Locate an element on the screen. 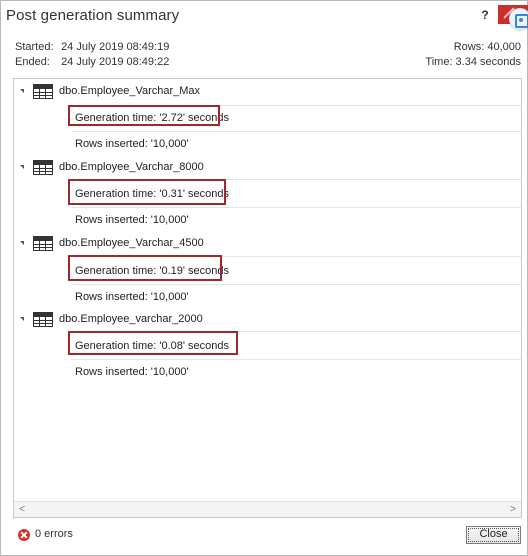 Image resolution: width=528 pixels, height=556 pixels. time-total: Time: 3.34 seconds is located at coordinates (473, 62).